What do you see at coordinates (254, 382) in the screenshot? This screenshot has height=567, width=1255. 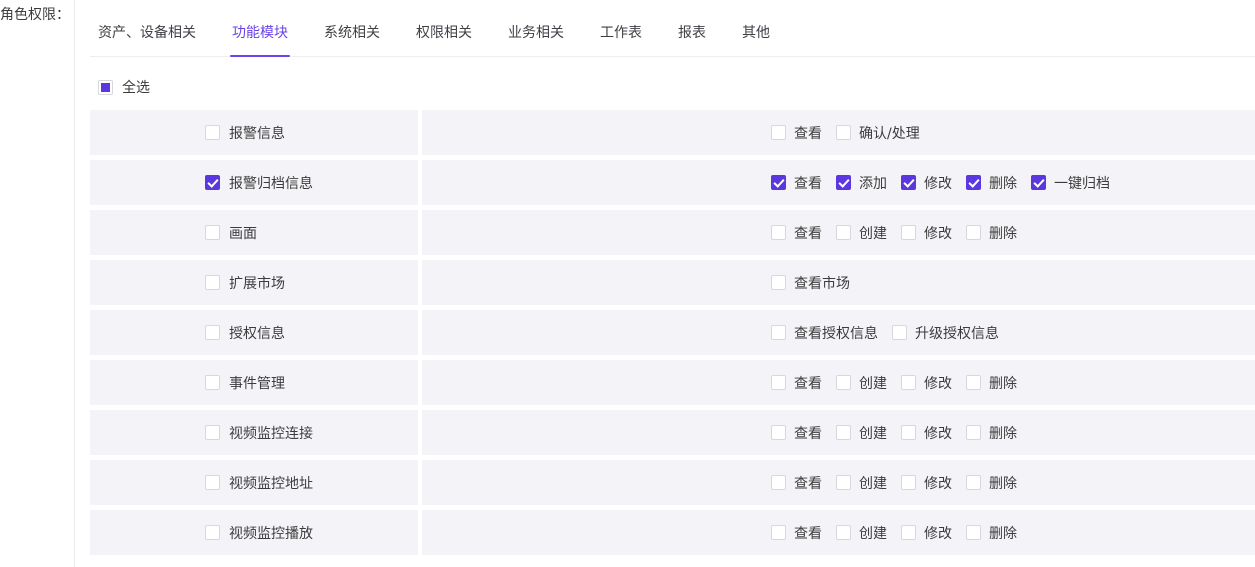 I see `permission-module-cell: 事件管理` at bounding box center [254, 382].